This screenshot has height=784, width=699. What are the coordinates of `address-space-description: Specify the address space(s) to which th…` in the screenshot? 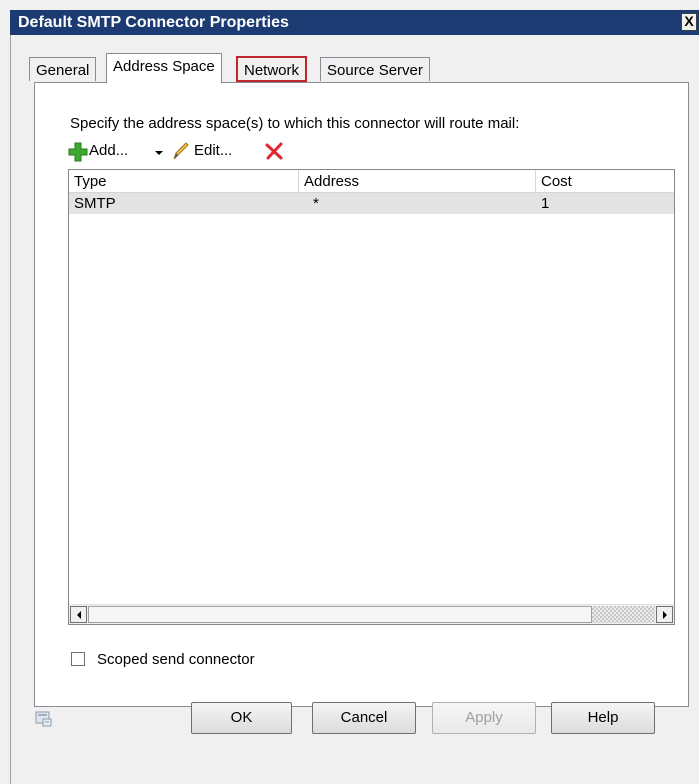 It's located at (295, 123).